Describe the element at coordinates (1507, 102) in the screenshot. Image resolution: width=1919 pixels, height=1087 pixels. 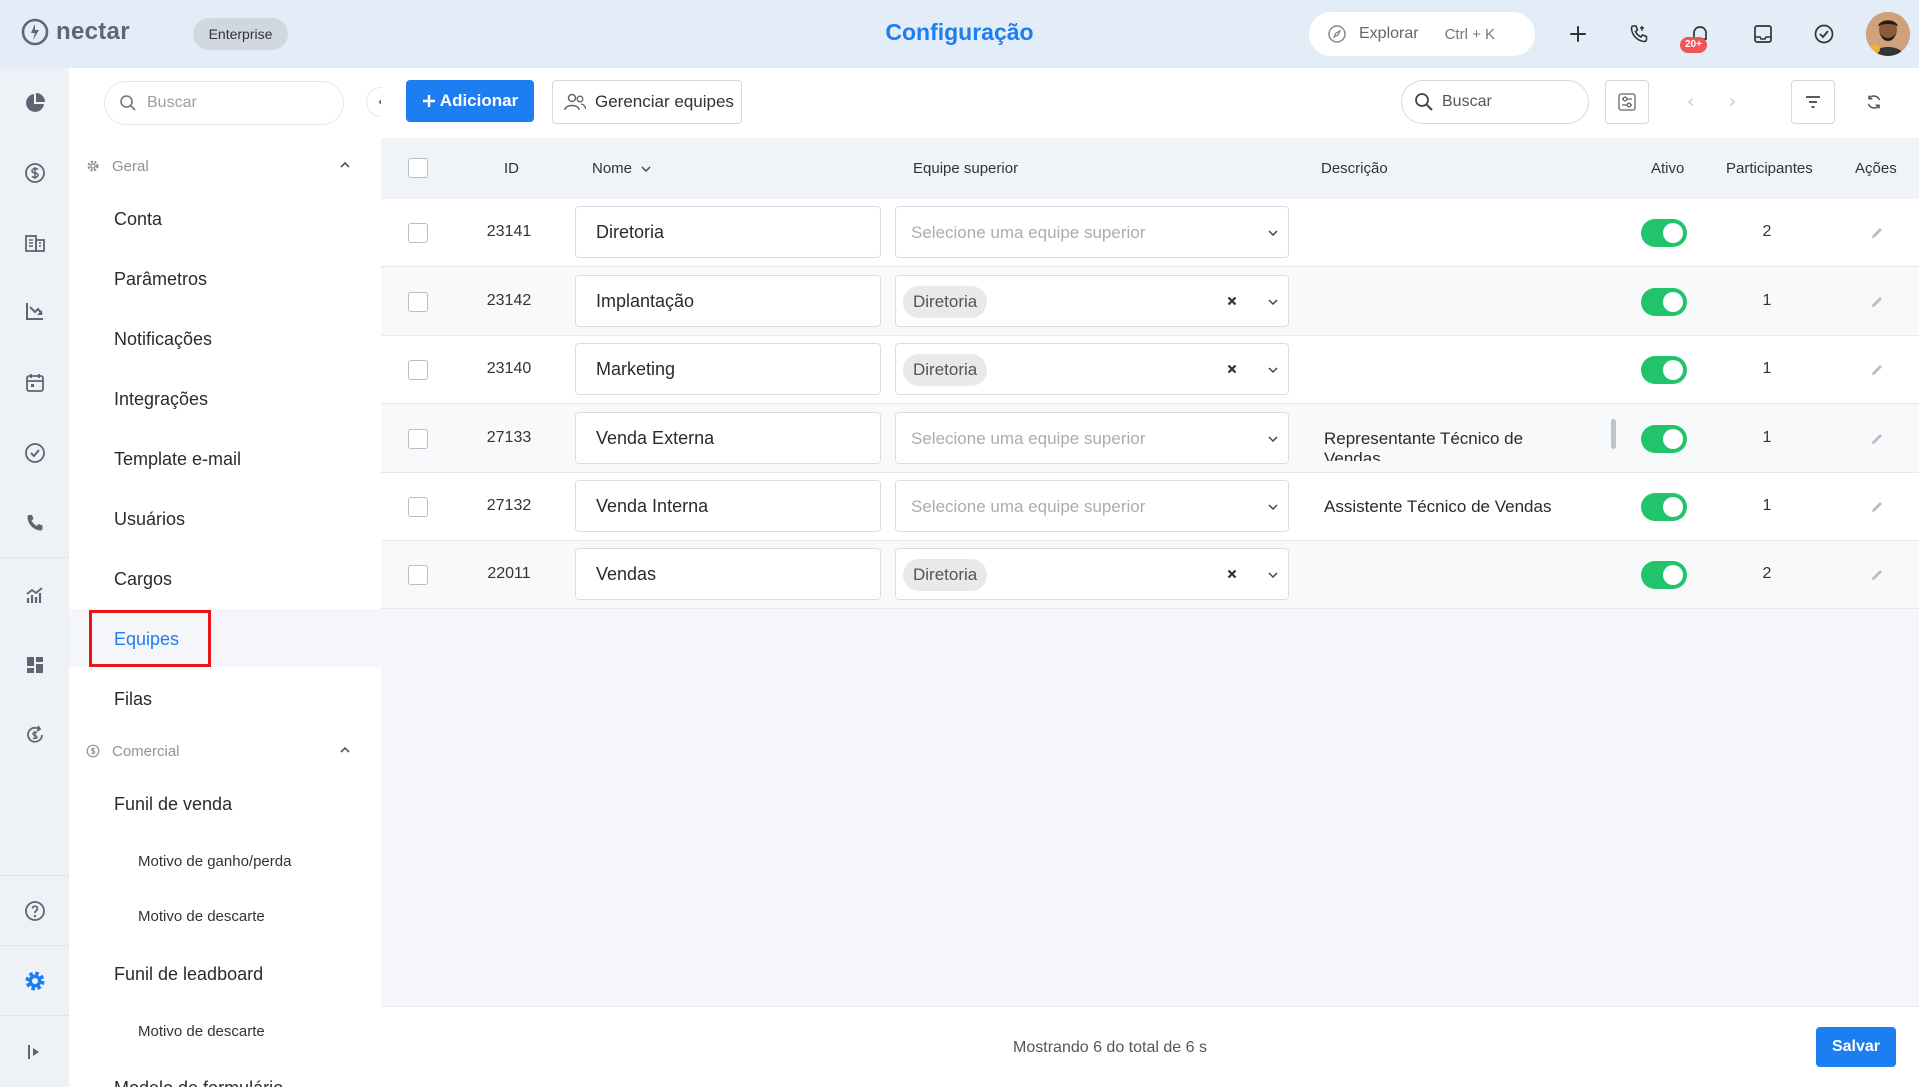
I see `table-search-input` at that location.